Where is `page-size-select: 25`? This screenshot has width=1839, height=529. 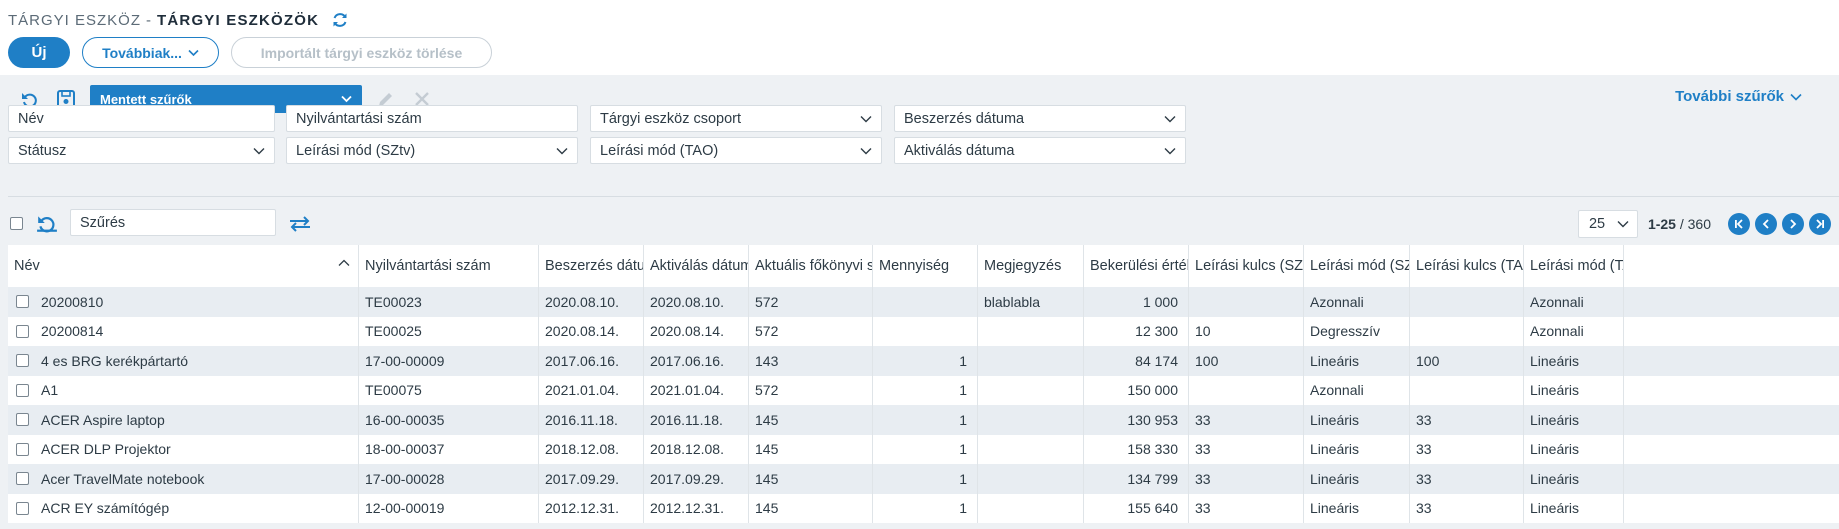 page-size-select: 25 is located at coordinates (1607, 224).